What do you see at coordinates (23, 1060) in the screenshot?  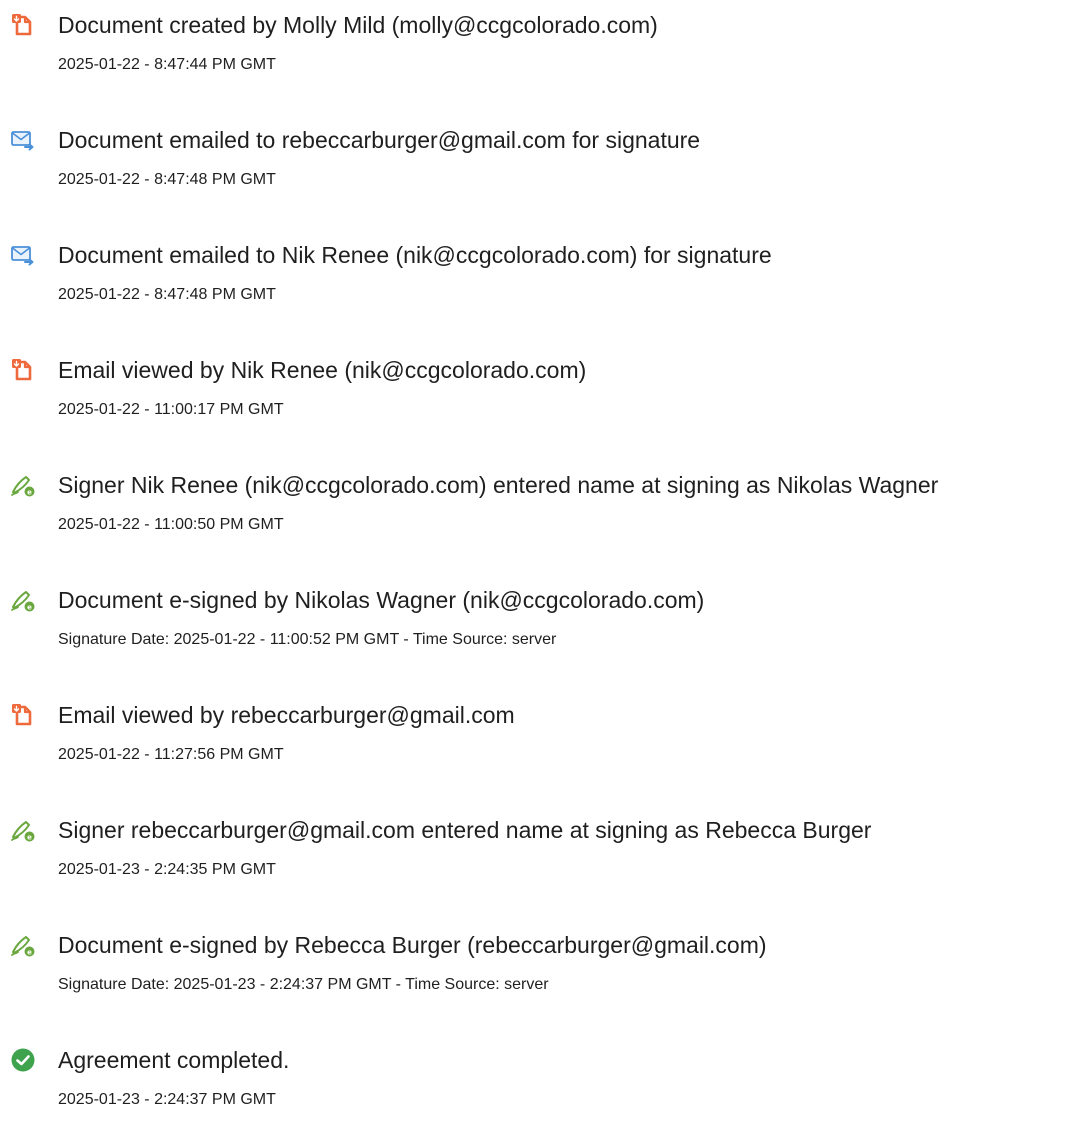 I see `check-circle-icon` at bounding box center [23, 1060].